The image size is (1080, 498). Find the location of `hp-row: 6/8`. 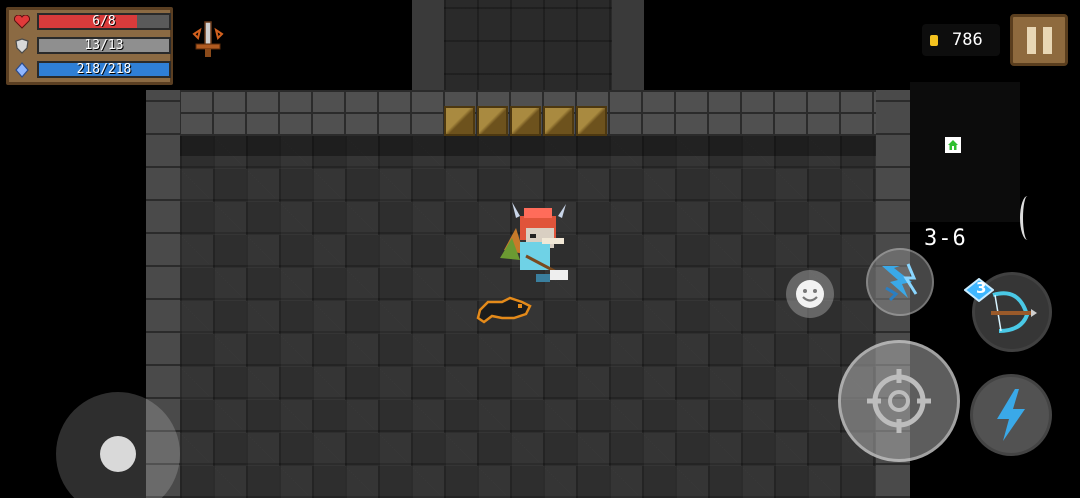

hp-row: 6/8 is located at coordinates (92, 22).